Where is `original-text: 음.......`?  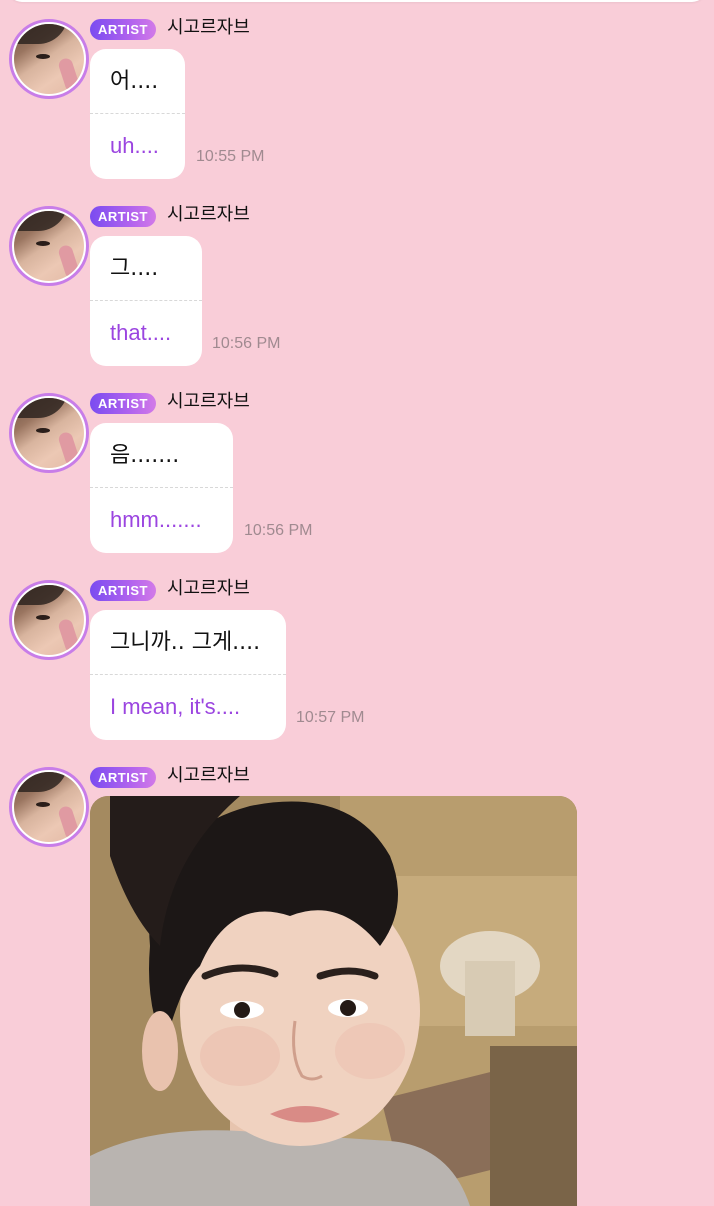
original-text: 음....... is located at coordinates (145, 455).